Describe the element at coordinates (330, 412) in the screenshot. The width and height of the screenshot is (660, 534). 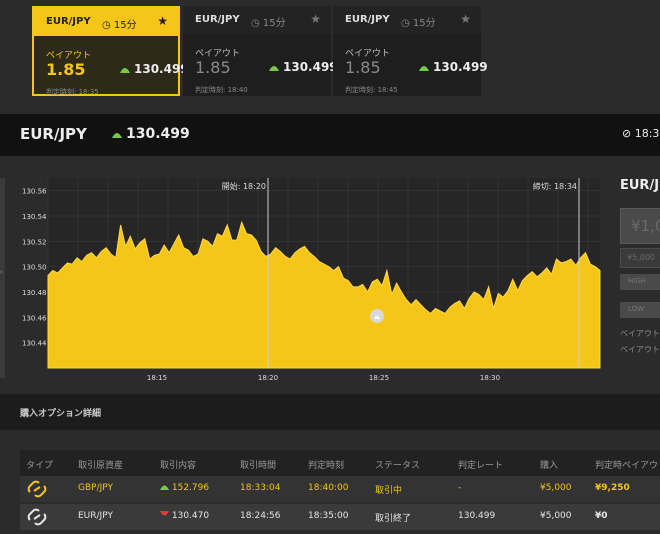
I see `details-section-title: 購入オプション詳細` at that location.